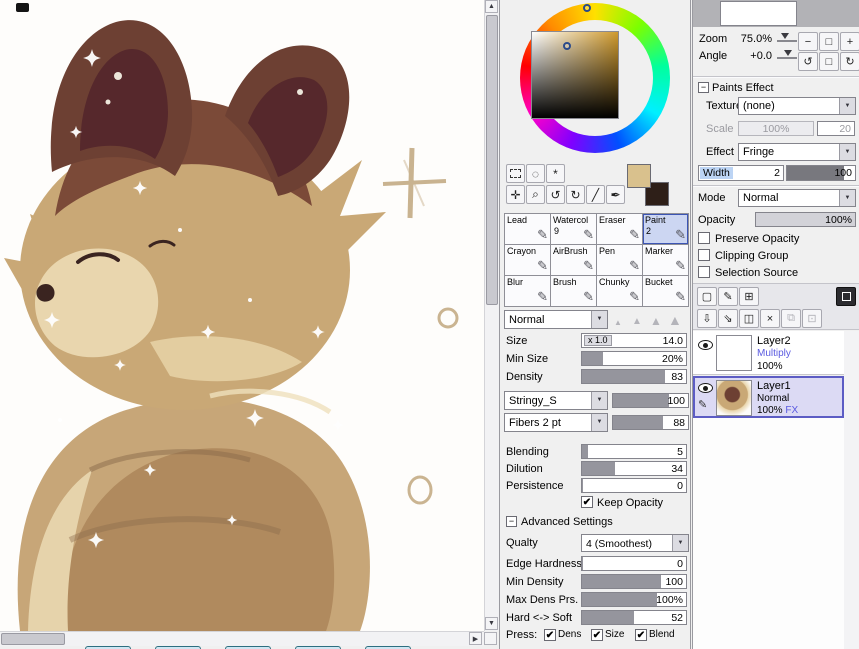  I want to click on vertical-scroll-thumb, so click(492, 160).